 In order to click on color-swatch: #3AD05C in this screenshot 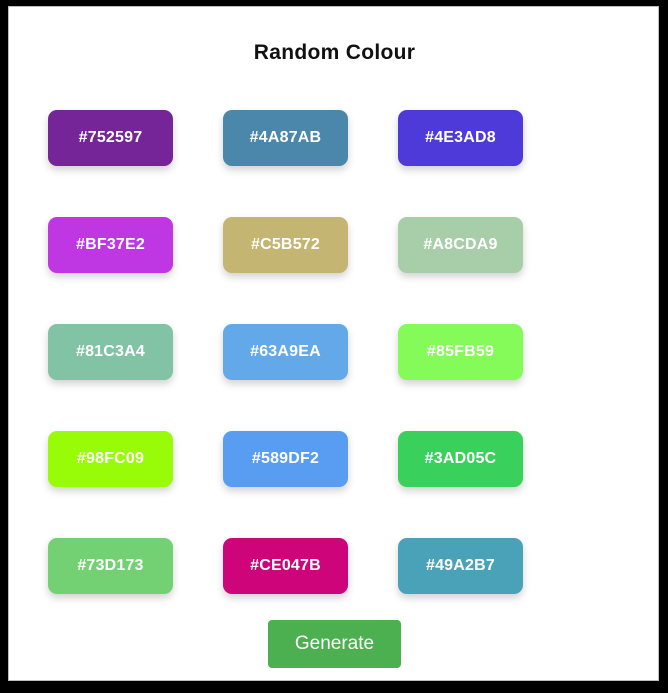, I will do `click(460, 459)`.